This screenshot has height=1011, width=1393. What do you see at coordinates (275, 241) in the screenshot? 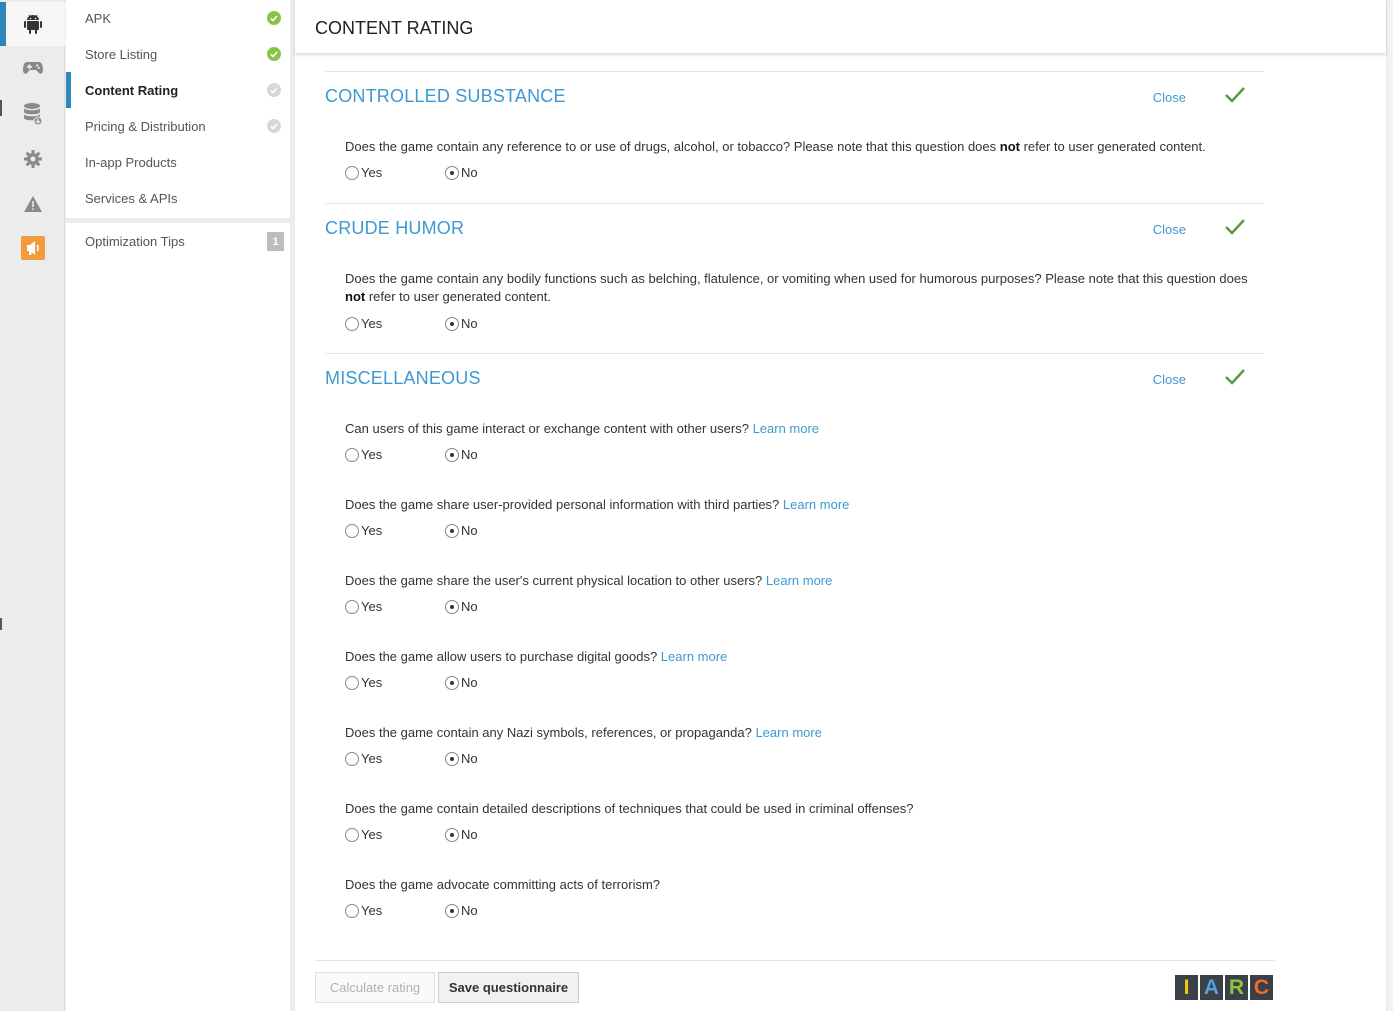
I see `count-badge: 1` at bounding box center [275, 241].